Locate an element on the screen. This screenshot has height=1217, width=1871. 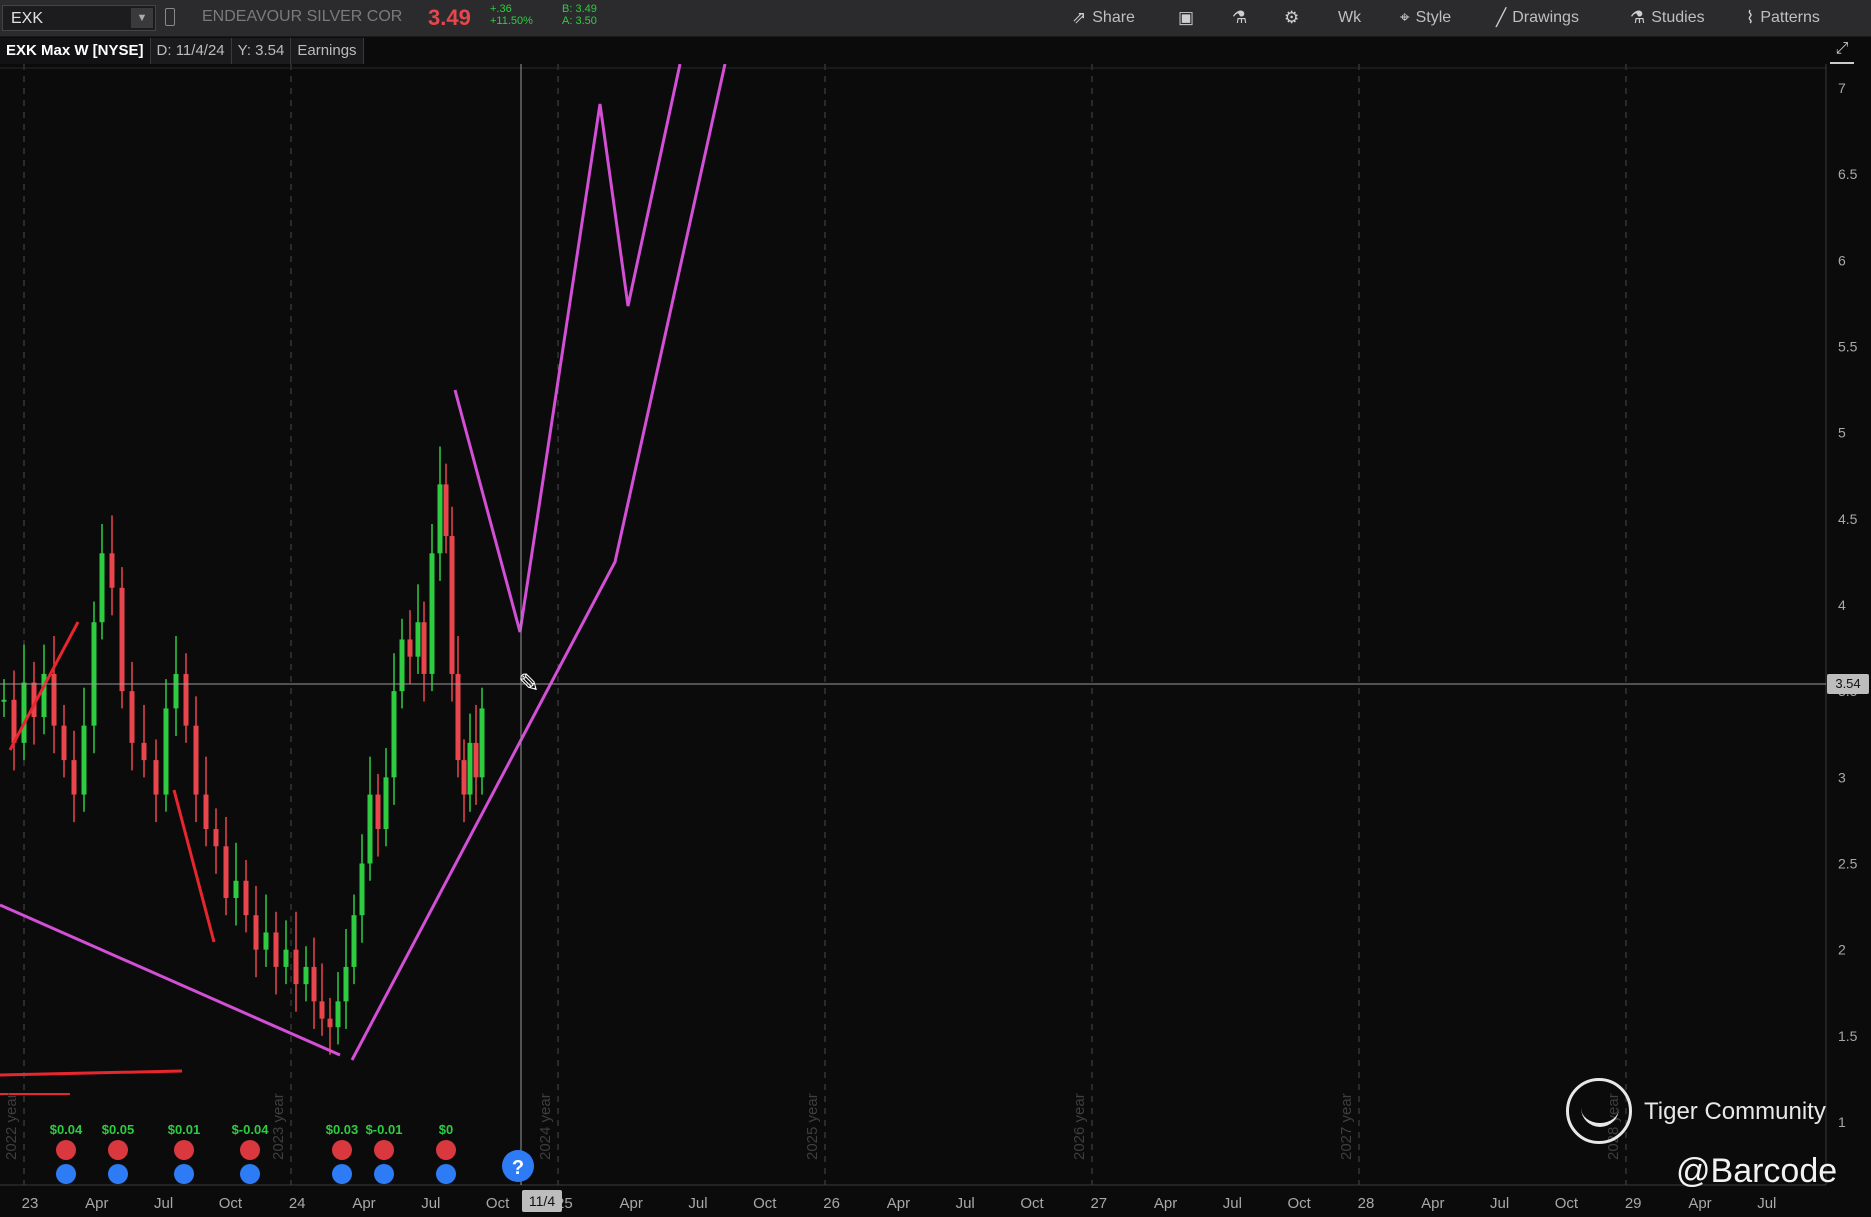
earnings-markers: $0.04 $0.05 $0.01 $-0.04 $0.03 $-0.01 $0 is located at coordinates (253, 1153).